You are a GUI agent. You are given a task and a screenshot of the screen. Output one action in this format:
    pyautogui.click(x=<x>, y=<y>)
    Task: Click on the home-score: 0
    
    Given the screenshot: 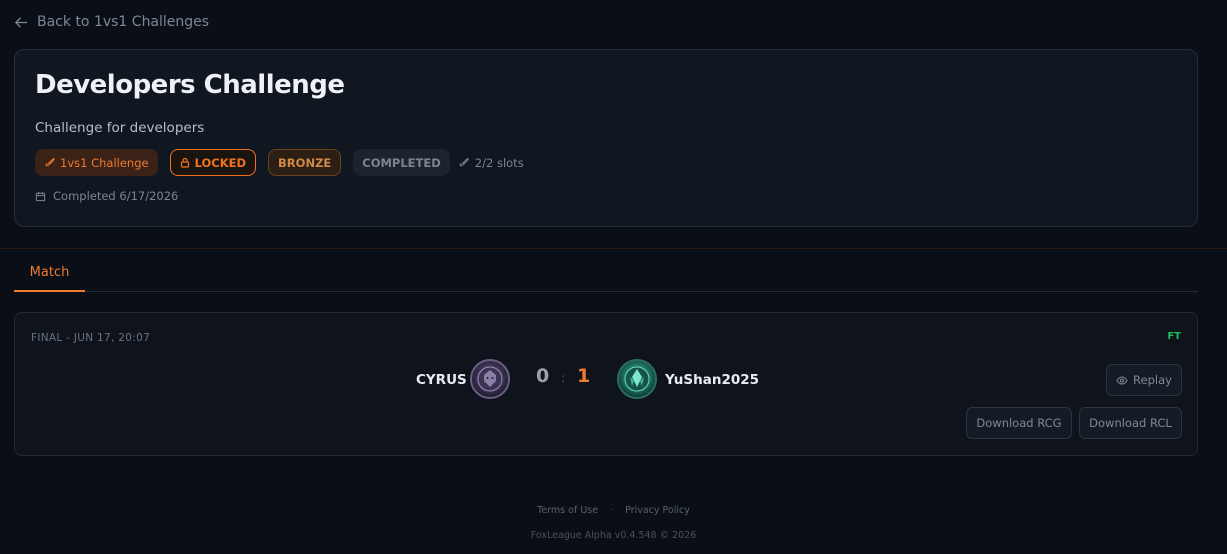 What is the action you would take?
    pyautogui.click(x=543, y=376)
    